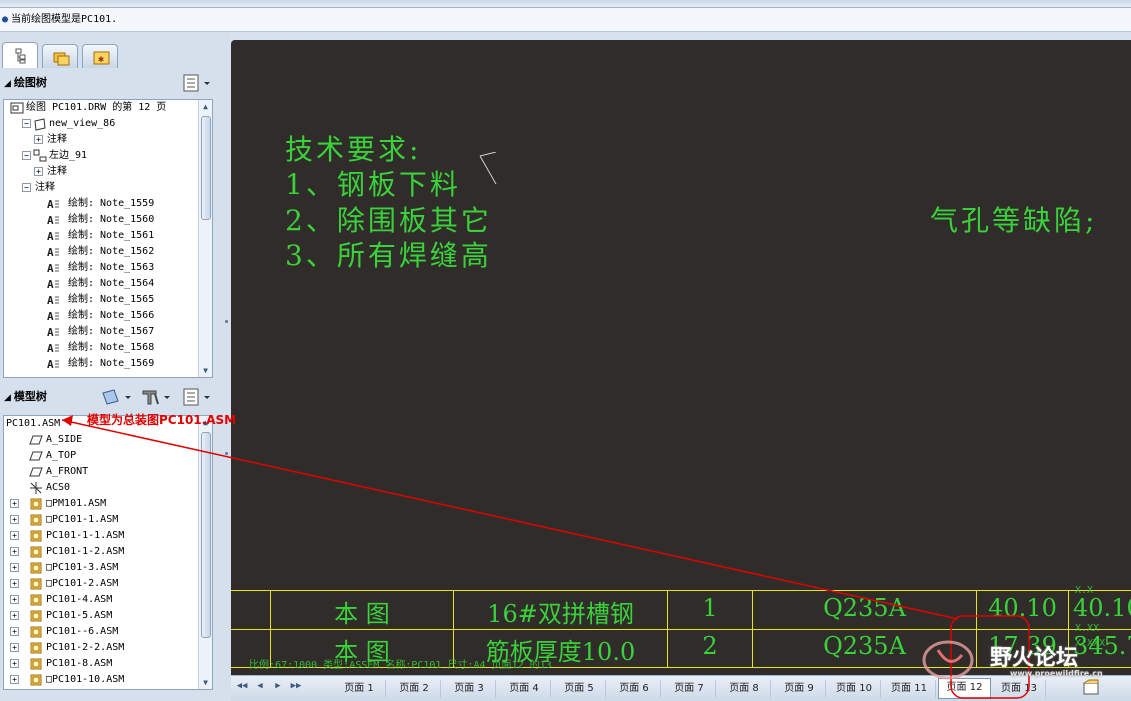  I want to click on arrowhead-icon, so click(67, 420).